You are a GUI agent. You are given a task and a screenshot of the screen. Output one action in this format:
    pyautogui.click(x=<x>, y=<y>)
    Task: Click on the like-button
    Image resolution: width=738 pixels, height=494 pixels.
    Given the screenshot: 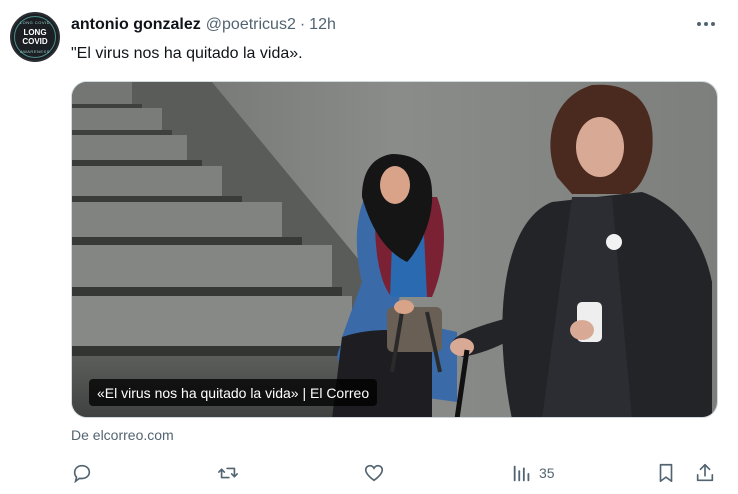 What is the action you would take?
    pyautogui.click(x=374, y=473)
    